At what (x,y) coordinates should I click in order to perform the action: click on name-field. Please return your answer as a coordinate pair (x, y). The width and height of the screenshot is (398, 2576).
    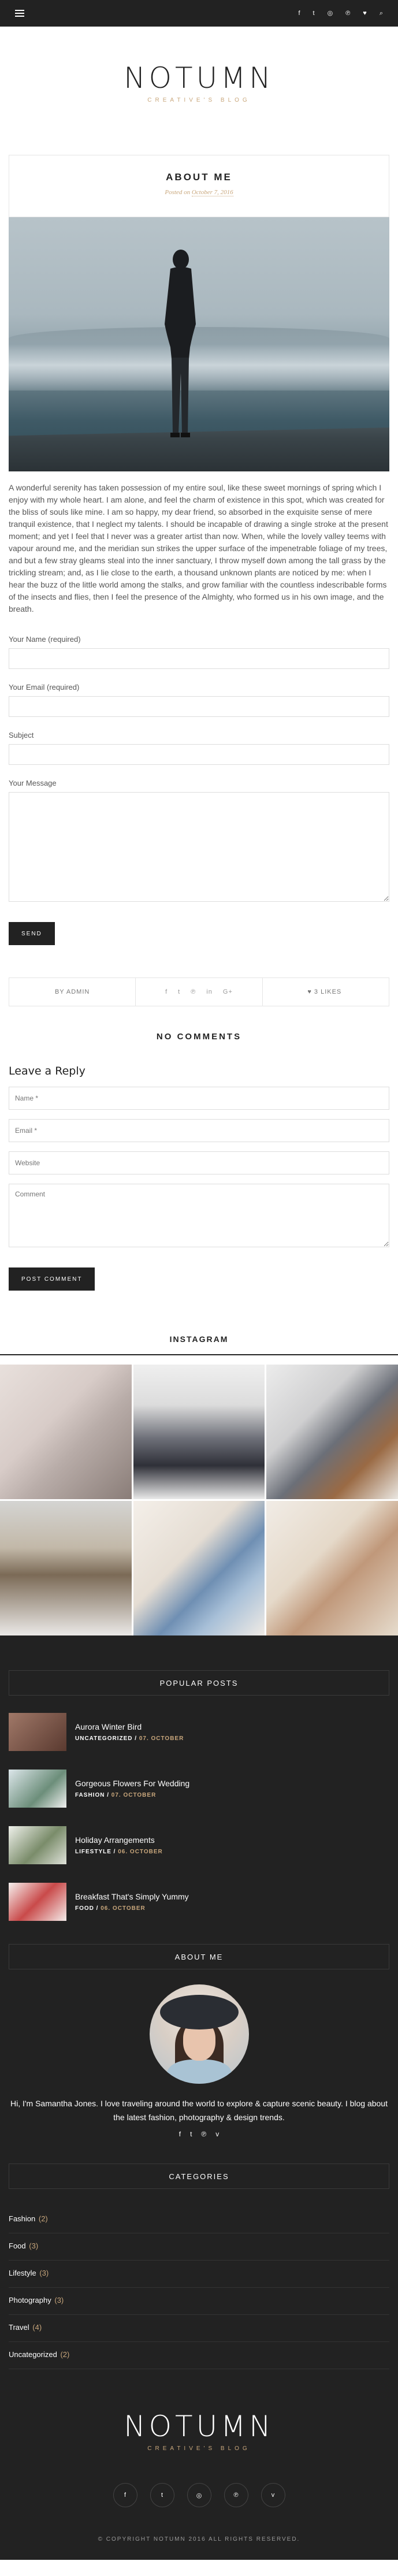
    Looking at the image, I should click on (199, 658).